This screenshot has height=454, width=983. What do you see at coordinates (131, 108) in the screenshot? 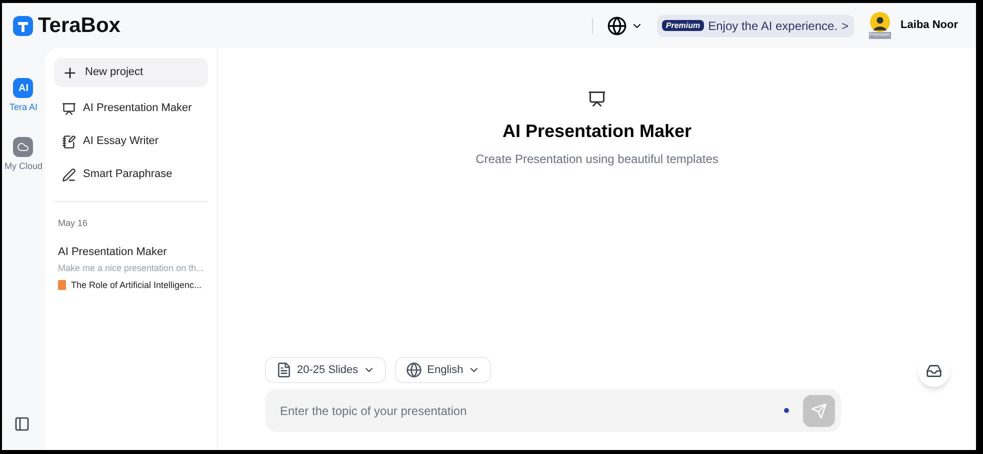
I see `tool-item: AI Presentation Maker` at bounding box center [131, 108].